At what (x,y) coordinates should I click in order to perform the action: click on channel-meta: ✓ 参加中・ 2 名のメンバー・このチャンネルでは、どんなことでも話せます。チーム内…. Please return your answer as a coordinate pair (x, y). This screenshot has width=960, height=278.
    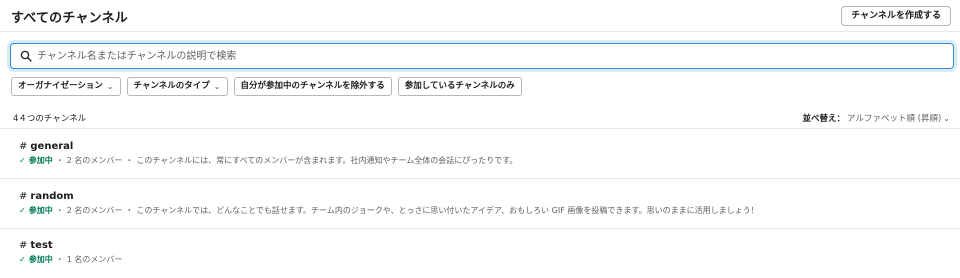
    Looking at the image, I should click on (389, 210).